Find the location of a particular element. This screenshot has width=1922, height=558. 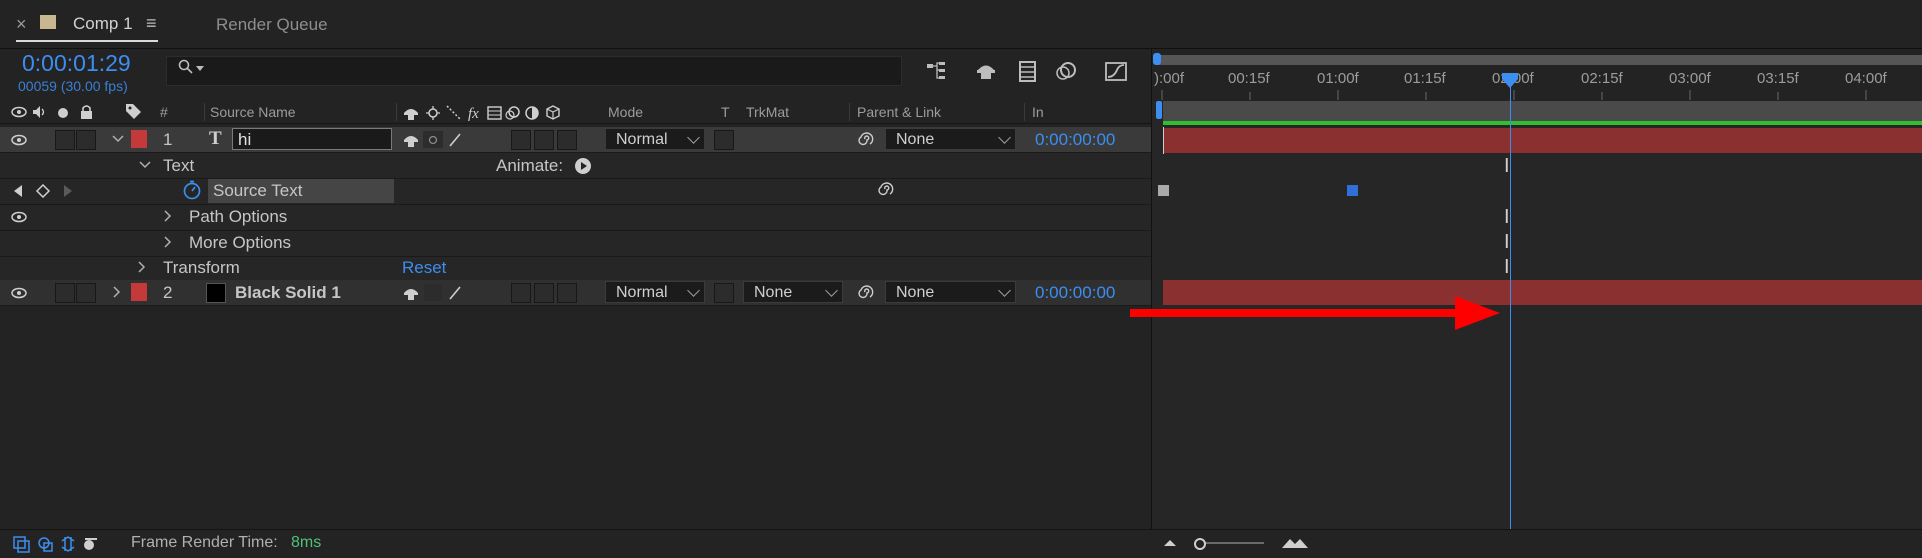

layer-2-preserve-transparency-switch is located at coordinates (724, 293).